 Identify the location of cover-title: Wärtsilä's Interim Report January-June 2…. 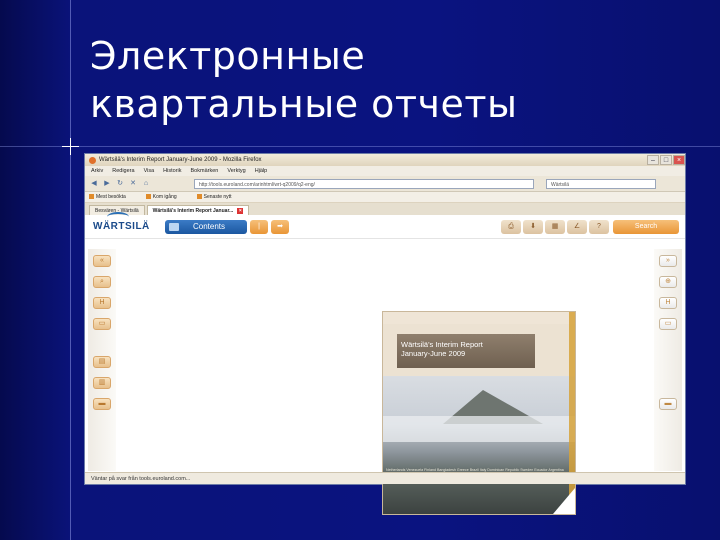
(442, 349).